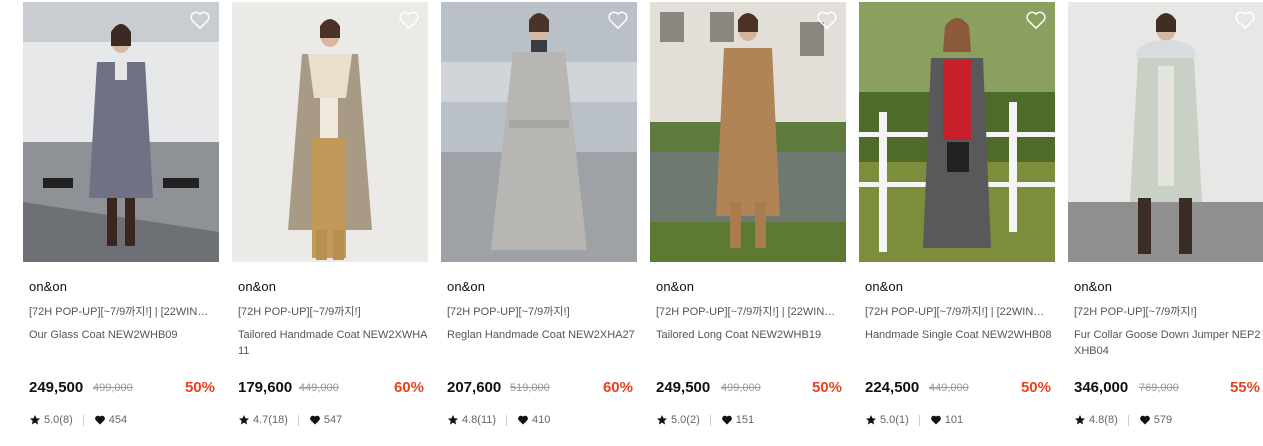 The width and height of the screenshot is (1263, 446). I want to click on likes-count: 151, so click(745, 420).